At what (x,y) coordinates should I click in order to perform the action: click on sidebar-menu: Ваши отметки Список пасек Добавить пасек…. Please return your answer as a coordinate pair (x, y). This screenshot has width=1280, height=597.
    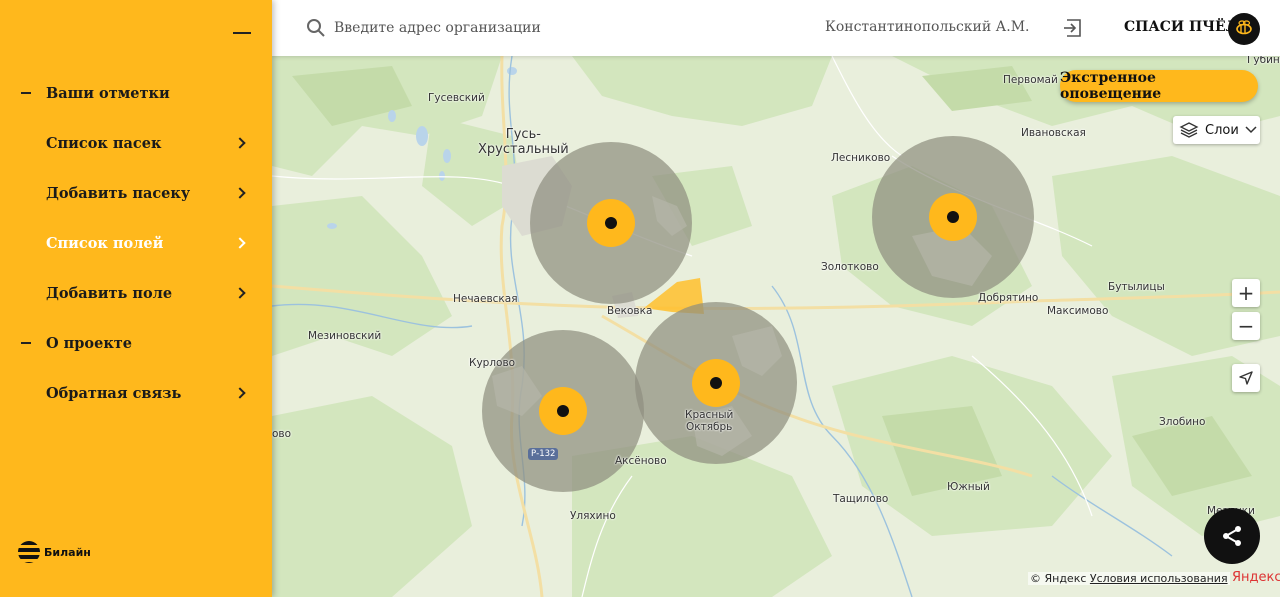
    Looking at the image, I should click on (136, 243).